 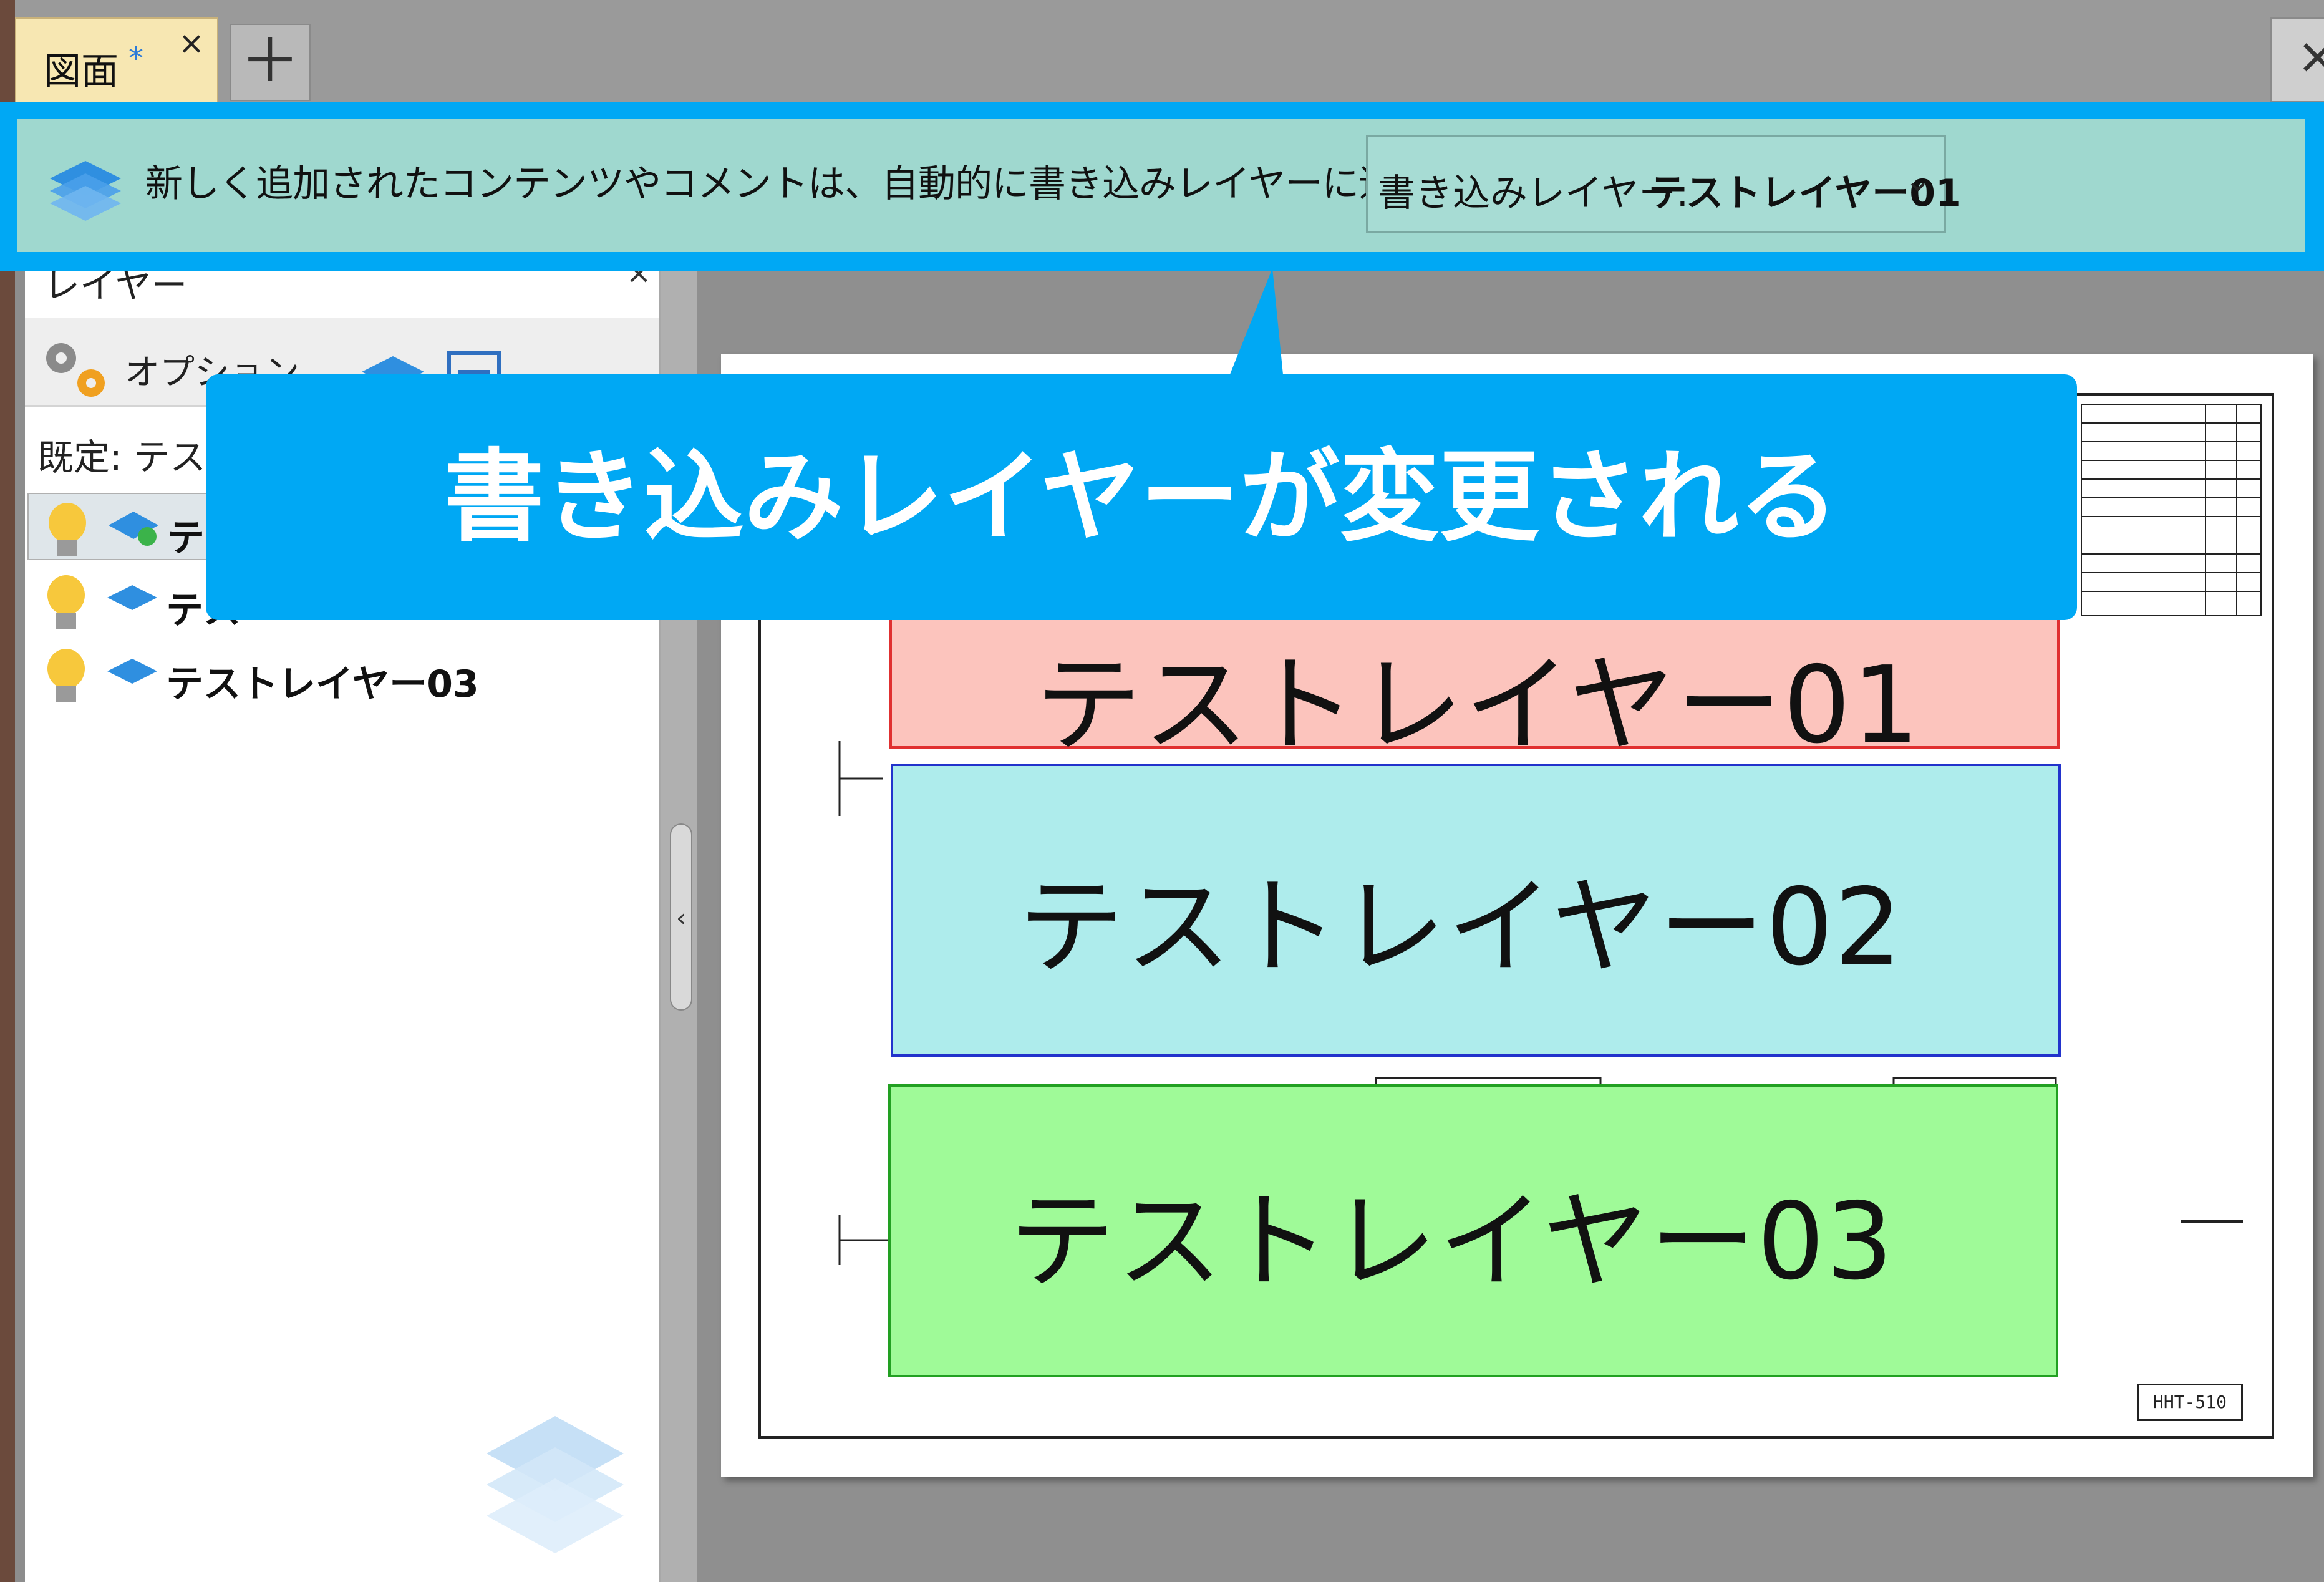 What do you see at coordinates (1461, 927) in the screenshot?
I see `layer-02-label: テストレイヤー02` at bounding box center [1461, 927].